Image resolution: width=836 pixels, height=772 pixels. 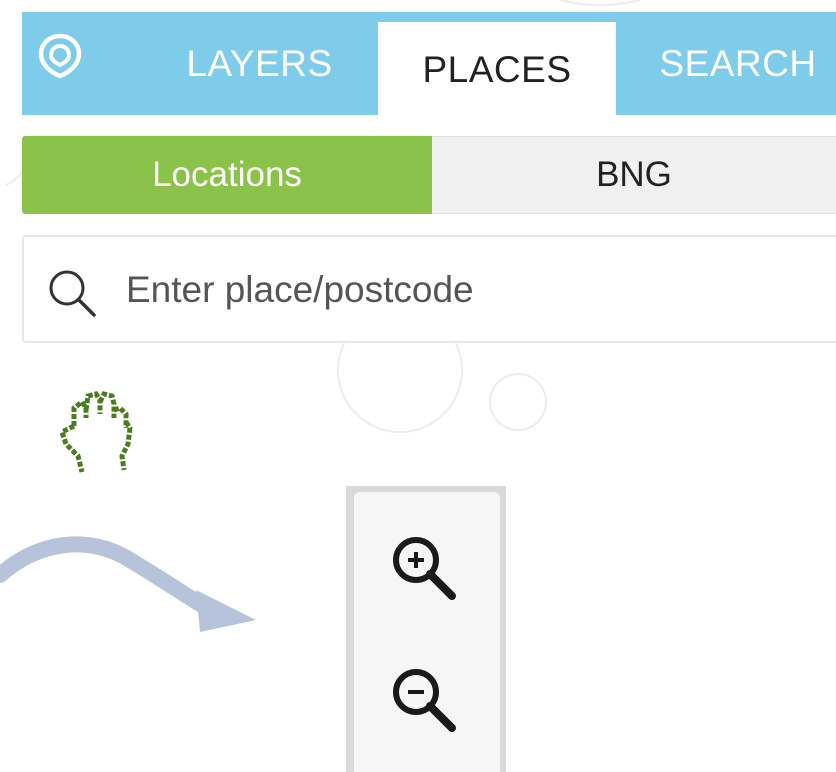 I want to click on tab-layers: LAYERS, so click(x=259, y=63).